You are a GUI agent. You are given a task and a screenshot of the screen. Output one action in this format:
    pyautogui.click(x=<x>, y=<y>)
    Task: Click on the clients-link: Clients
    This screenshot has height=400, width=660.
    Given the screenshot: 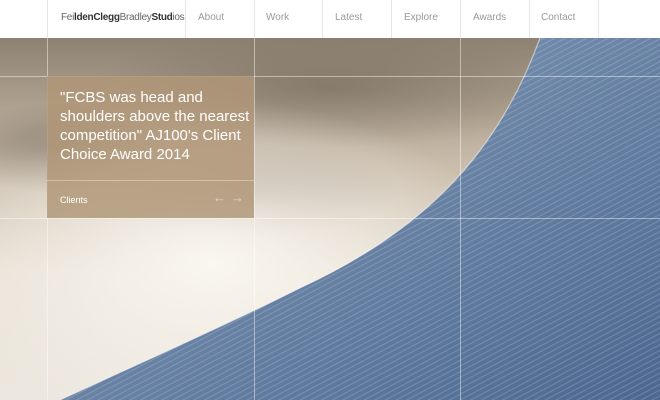 What is the action you would take?
    pyautogui.click(x=74, y=200)
    